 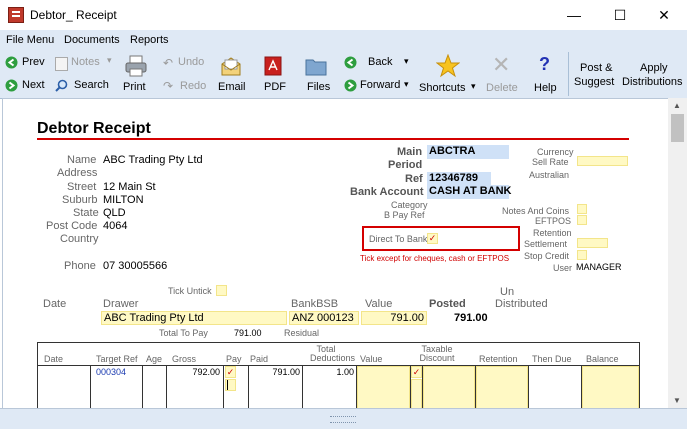 I want to click on total-to-pay-value: 791.00, so click(x=248, y=333).